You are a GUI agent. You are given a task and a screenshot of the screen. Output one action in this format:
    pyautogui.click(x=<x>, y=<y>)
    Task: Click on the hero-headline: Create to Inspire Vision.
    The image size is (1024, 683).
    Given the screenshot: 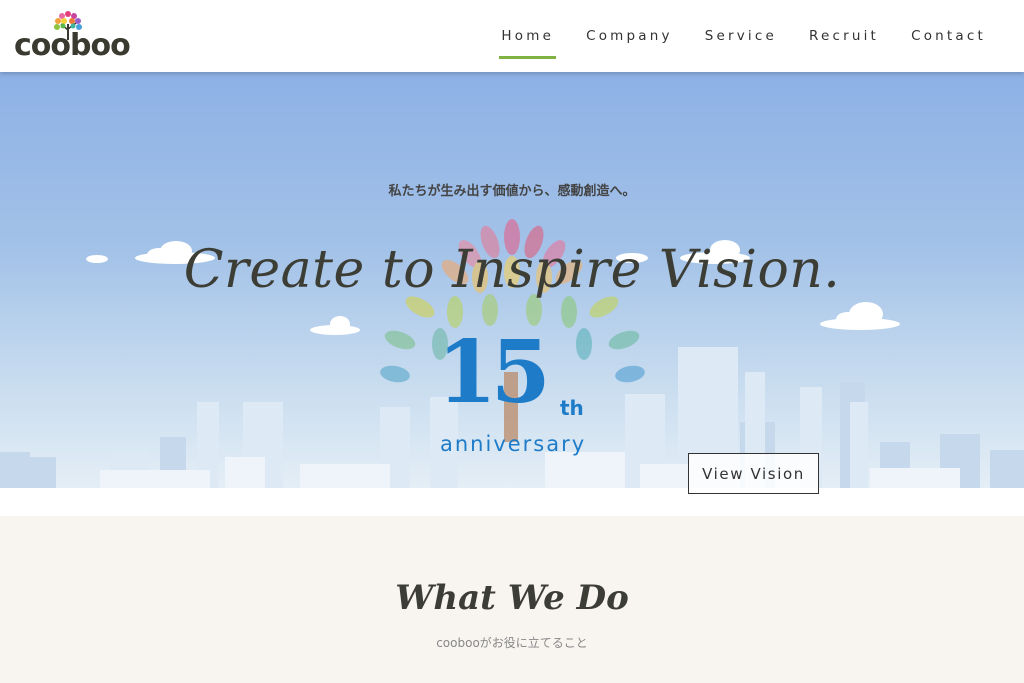 What is the action you would take?
    pyautogui.click(x=512, y=270)
    